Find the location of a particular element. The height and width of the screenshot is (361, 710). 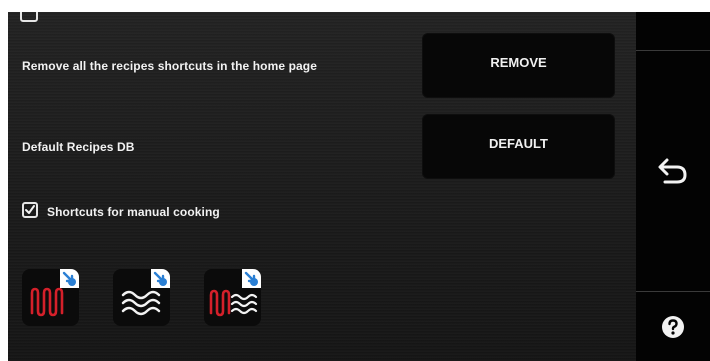

help-icon is located at coordinates (673, 326).